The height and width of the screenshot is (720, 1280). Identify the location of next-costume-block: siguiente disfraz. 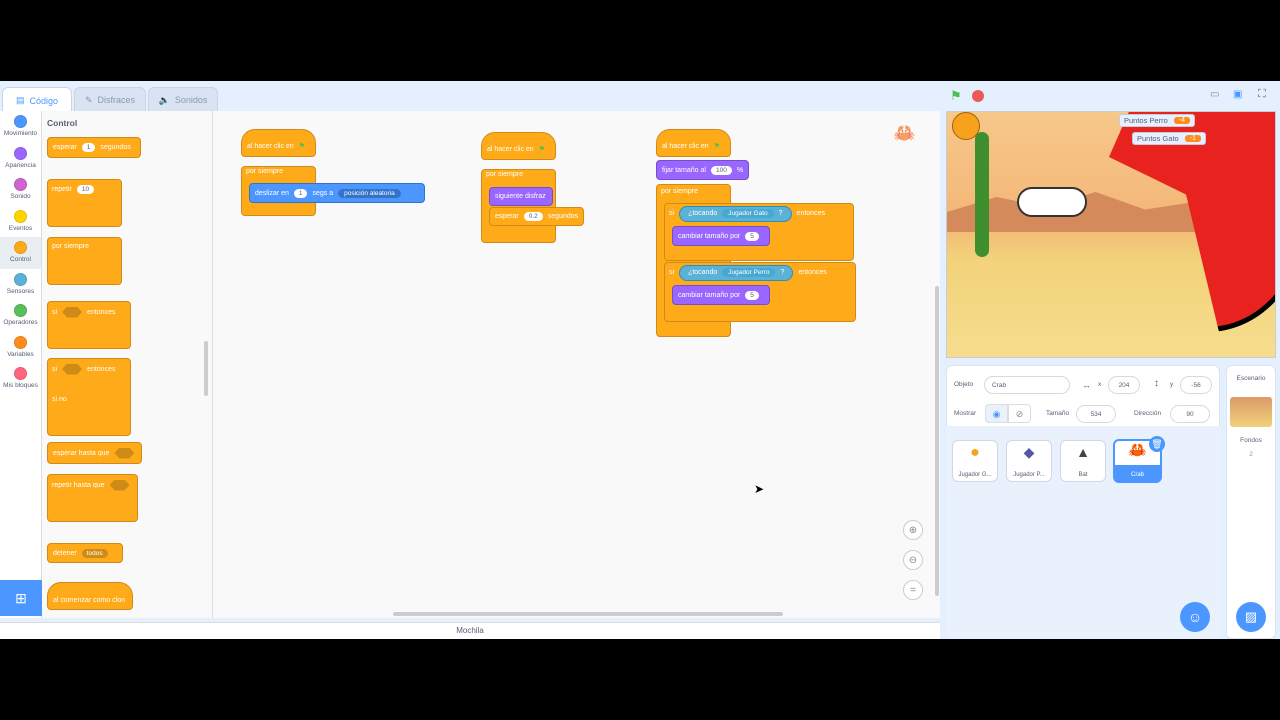
(521, 196).